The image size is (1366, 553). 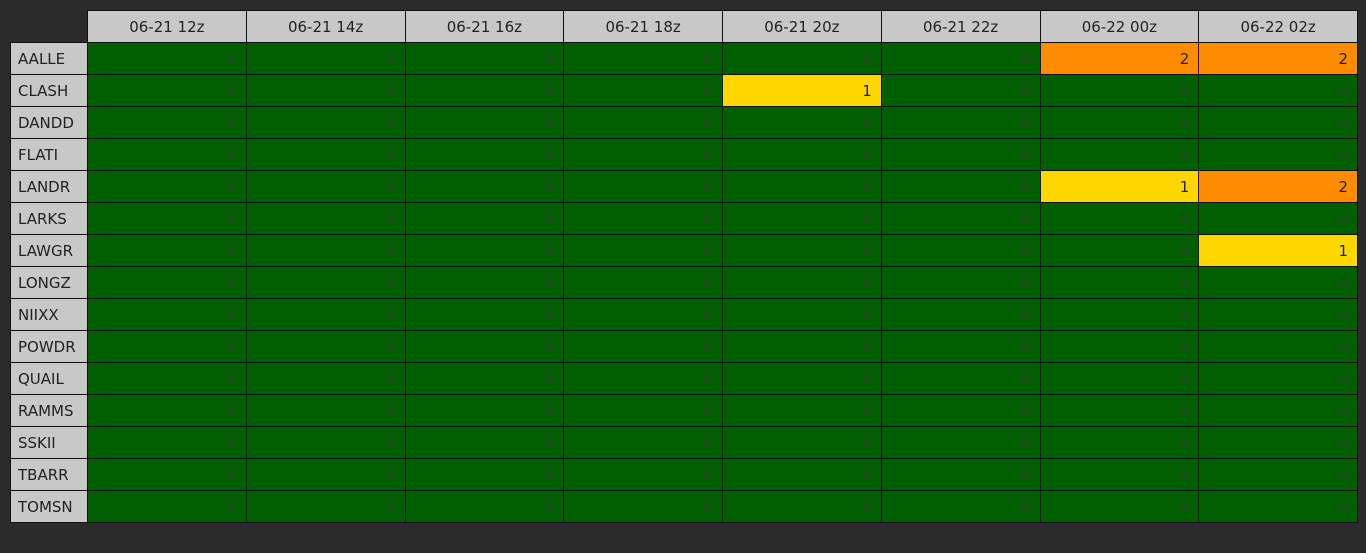 What do you see at coordinates (684, 218) in the screenshot?
I see `table-row: LARKS 0 0 0 0 0 0 0 0` at bounding box center [684, 218].